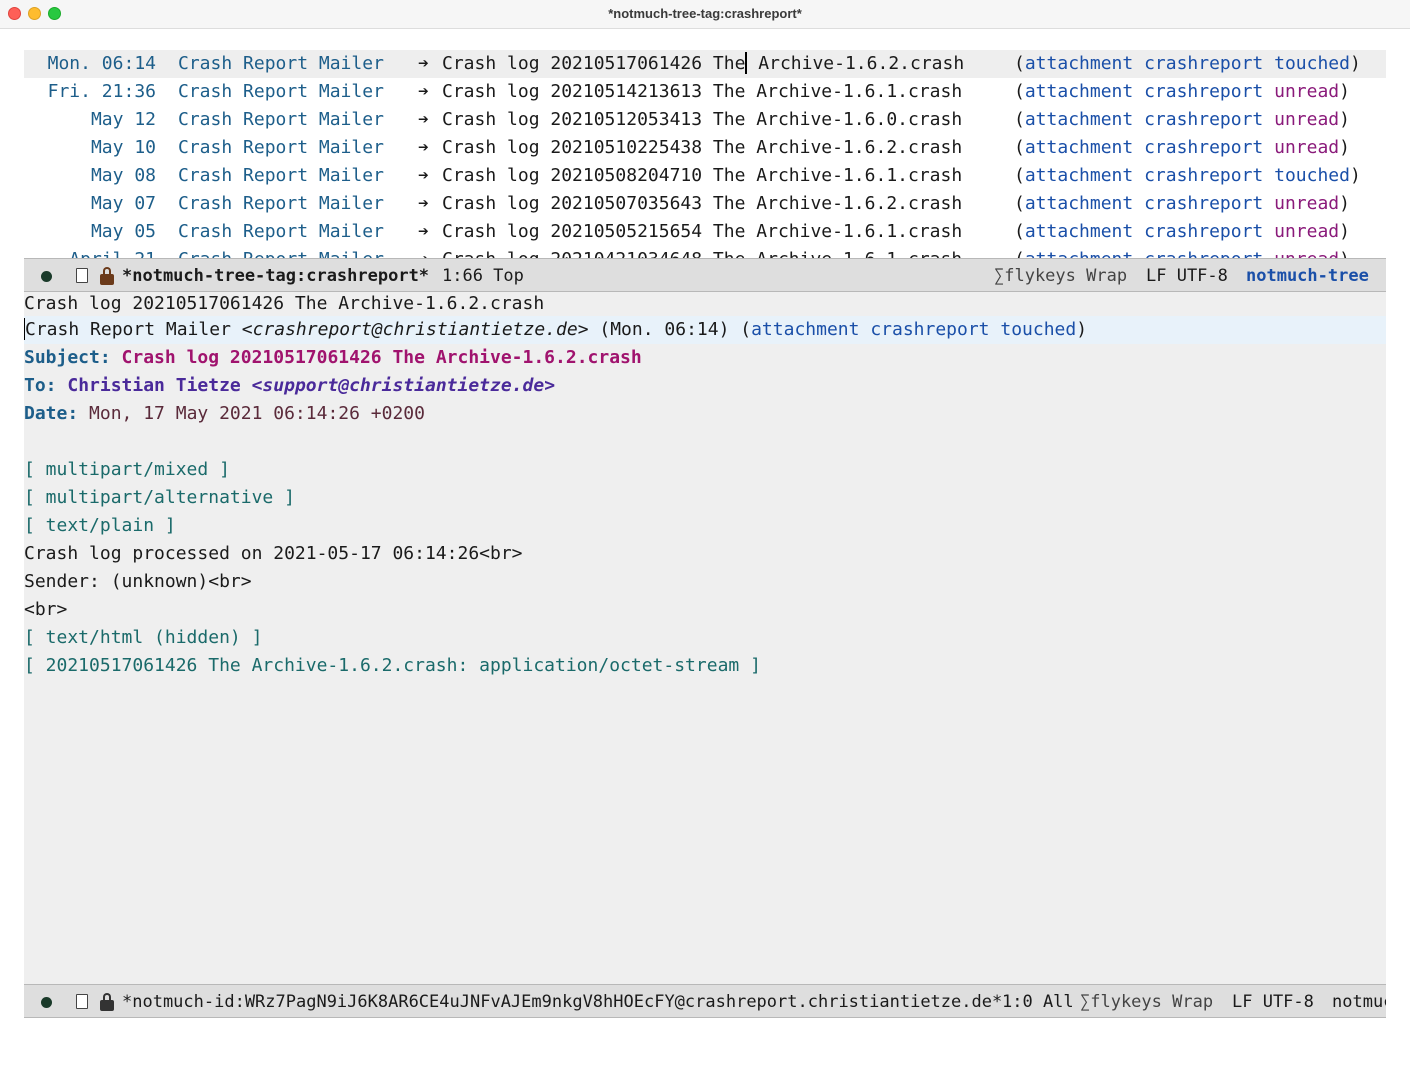 The height and width of the screenshot is (1066, 1410). What do you see at coordinates (46, 609) in the screenshot?
I see `body-line: <br>` at bounding box center [46, 609].